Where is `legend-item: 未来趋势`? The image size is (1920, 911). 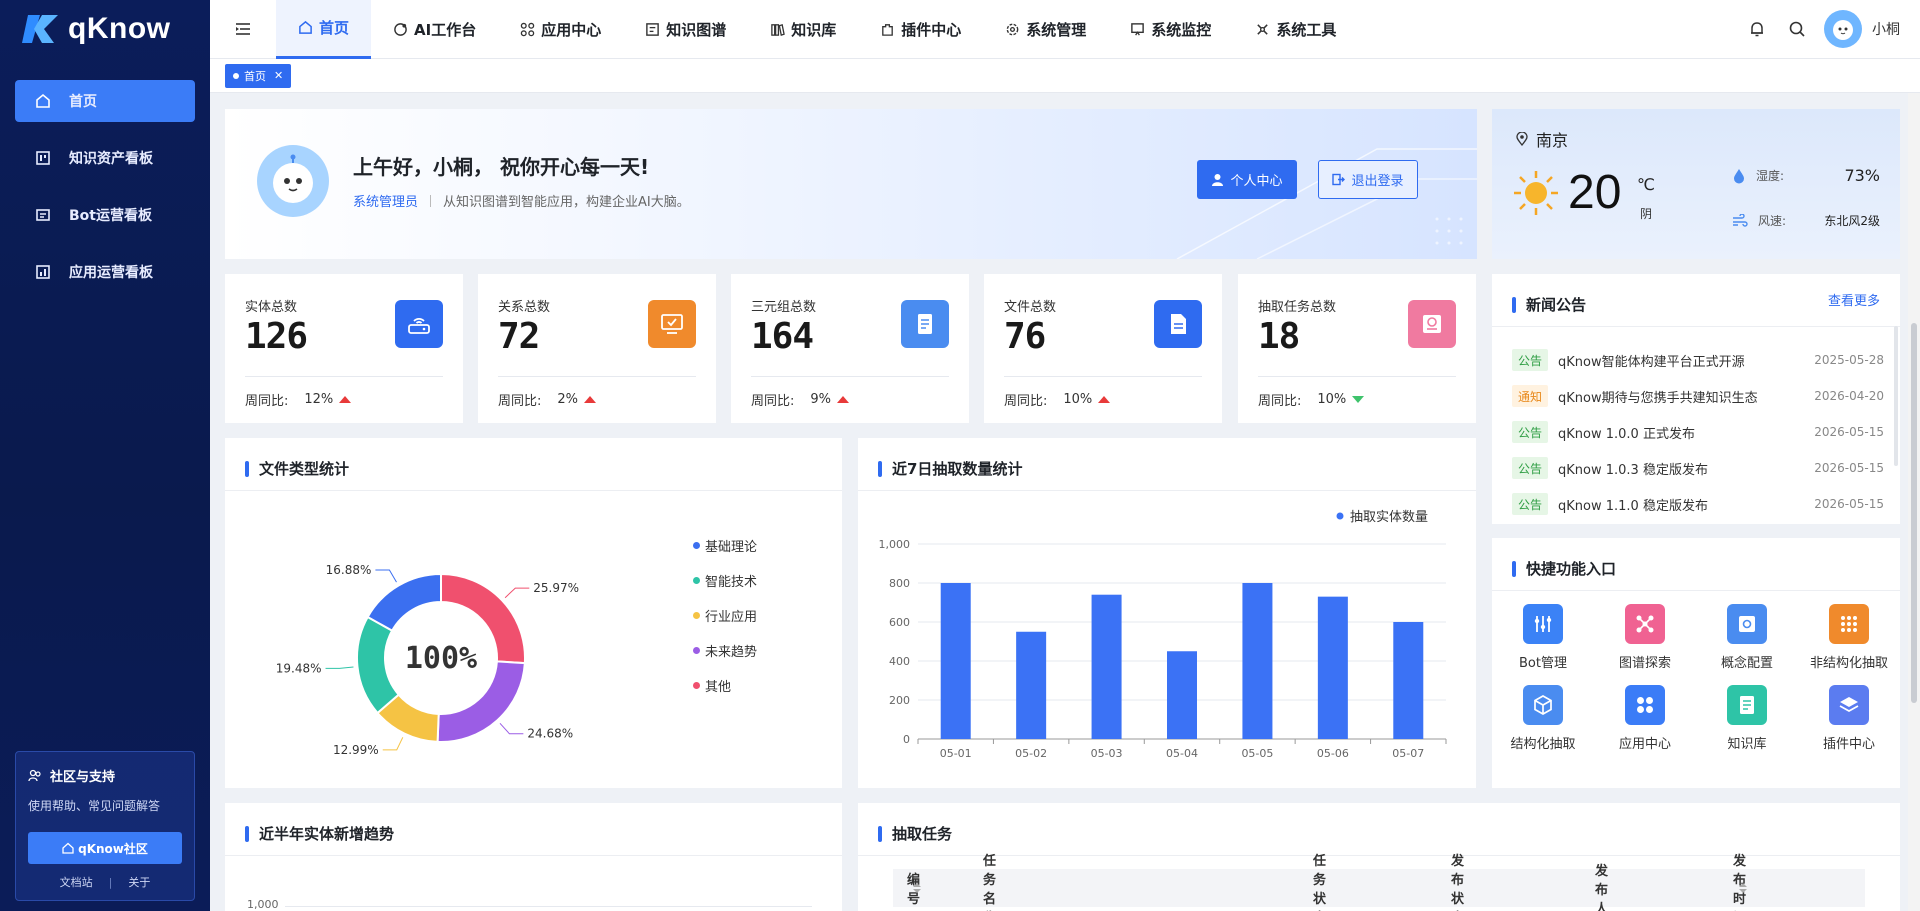 legend-item: 未来趋势 is located at coordinates (725, 650).